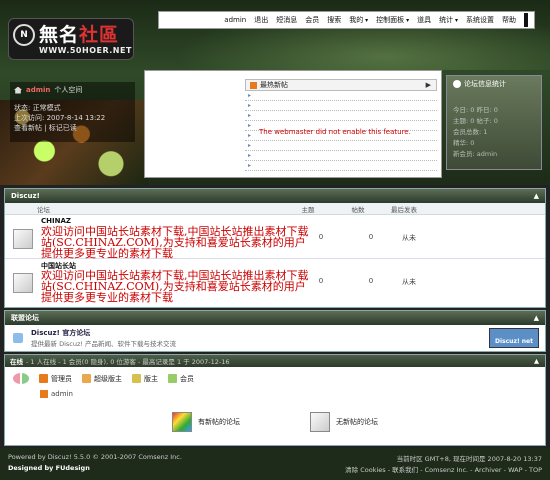 Image resolution: width=550 pixels, height=480 pixels. What do you see at coordinates (275, 422) in the screenshot?
I see `forum-icon-legend: 有新帖的论坛 无新帖的论坛` at bounding box center [275, 422].